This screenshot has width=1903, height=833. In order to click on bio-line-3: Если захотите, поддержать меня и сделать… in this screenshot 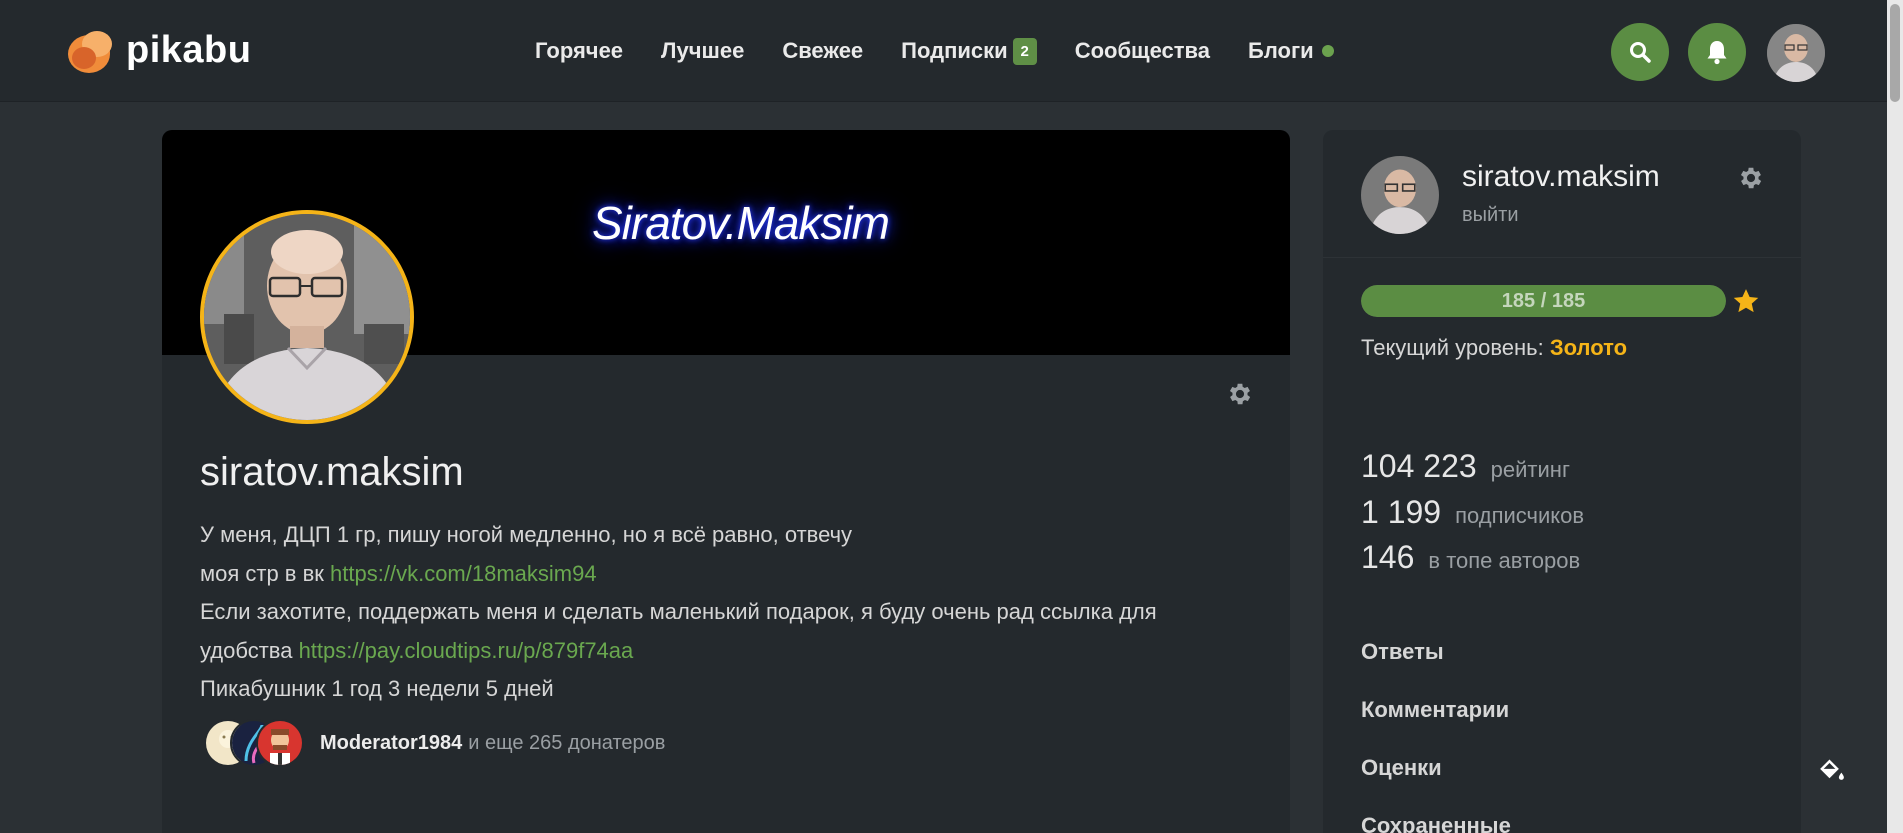, I will do `click(710, 631)`.